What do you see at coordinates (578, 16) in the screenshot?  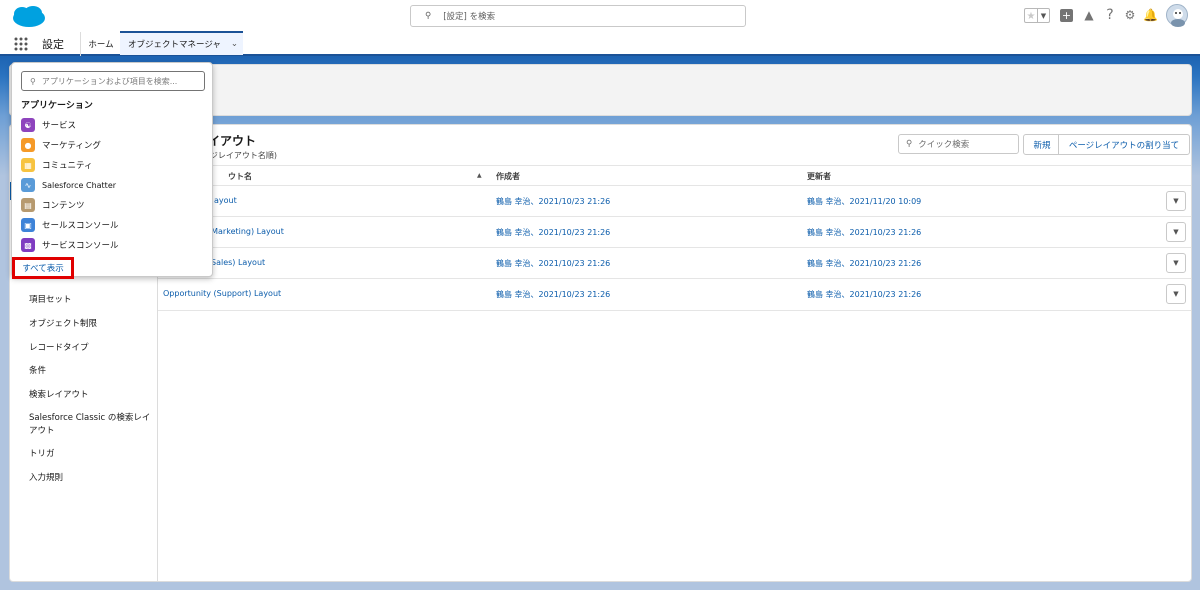 I see `global-search-input: ⚲ [設定] を検索` at bounding box center [578, 16].